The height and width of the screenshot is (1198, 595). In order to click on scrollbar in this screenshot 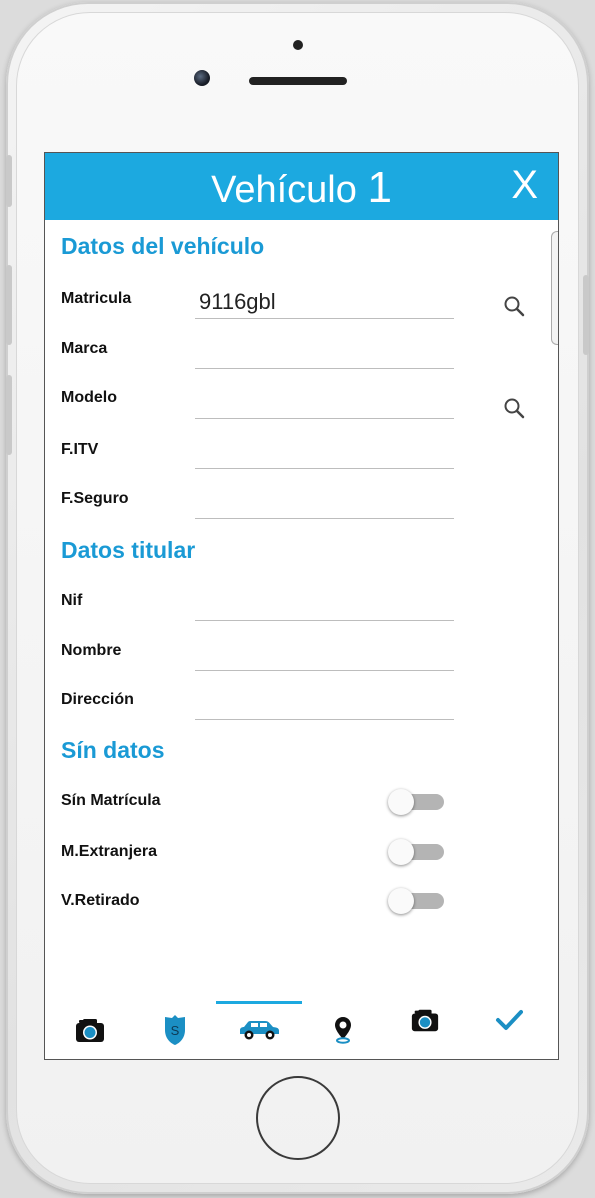, I will do `click(554, 288)`.